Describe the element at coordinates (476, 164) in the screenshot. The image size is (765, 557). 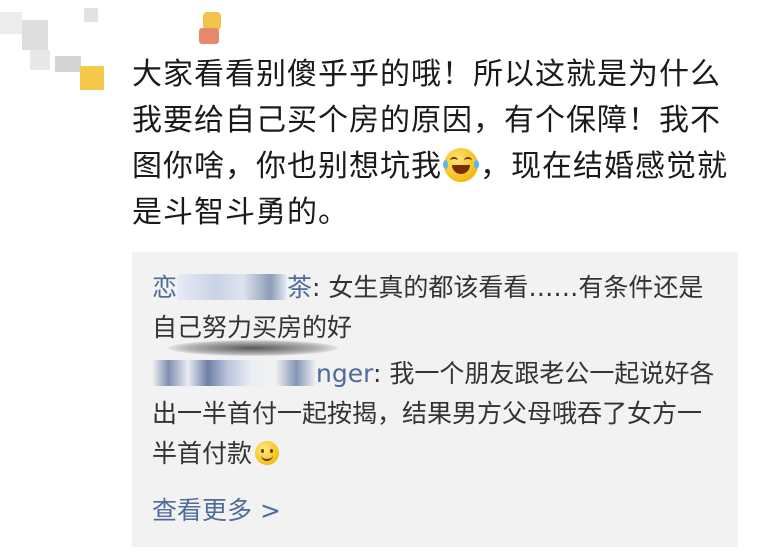
I see `tear-right` at that location.